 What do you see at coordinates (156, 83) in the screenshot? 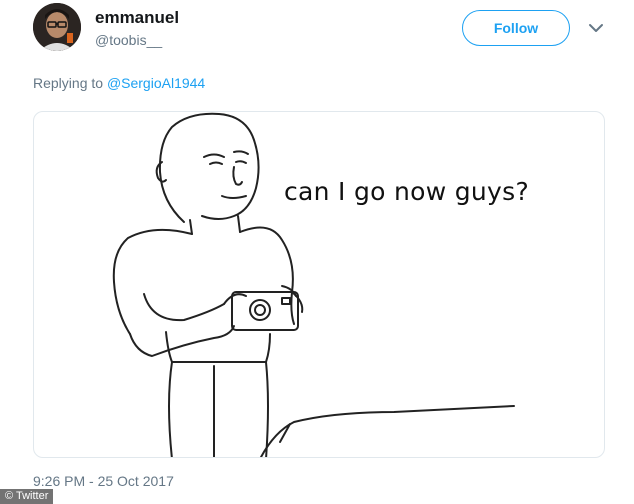
I see `reply-mention-link: @SergioAl1944` at bounding box center [156, 83].